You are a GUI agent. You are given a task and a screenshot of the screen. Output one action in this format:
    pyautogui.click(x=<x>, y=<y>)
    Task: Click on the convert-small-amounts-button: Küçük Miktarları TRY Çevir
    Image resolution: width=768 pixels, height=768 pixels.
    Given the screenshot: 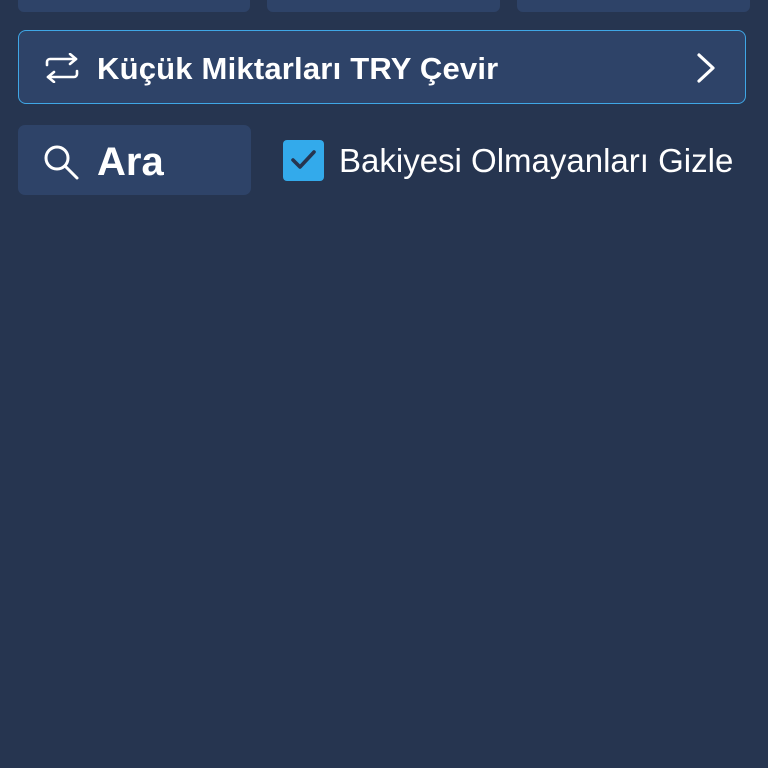 What is the action you would take?
    pyautogui.click(x=382, y=67)
    